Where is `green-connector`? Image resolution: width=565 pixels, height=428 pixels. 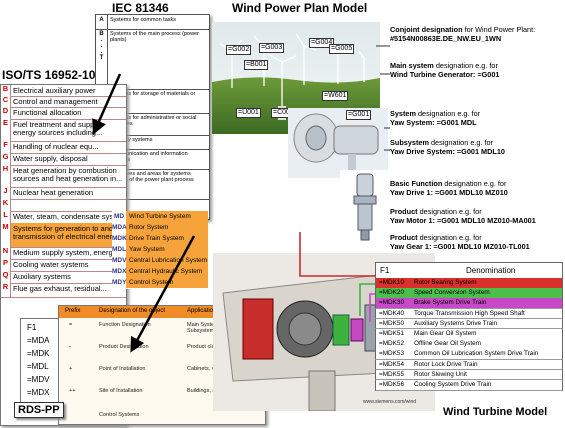 green-connector is located at coordinates (367, 299).